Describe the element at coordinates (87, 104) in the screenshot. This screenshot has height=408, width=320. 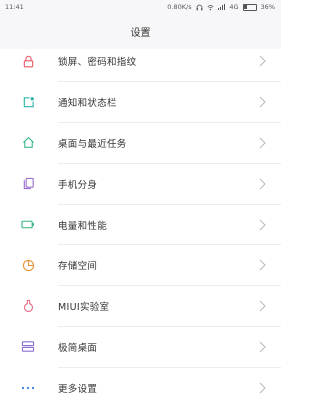
I see `settings-item-label: 通知和状态栏` at that location.